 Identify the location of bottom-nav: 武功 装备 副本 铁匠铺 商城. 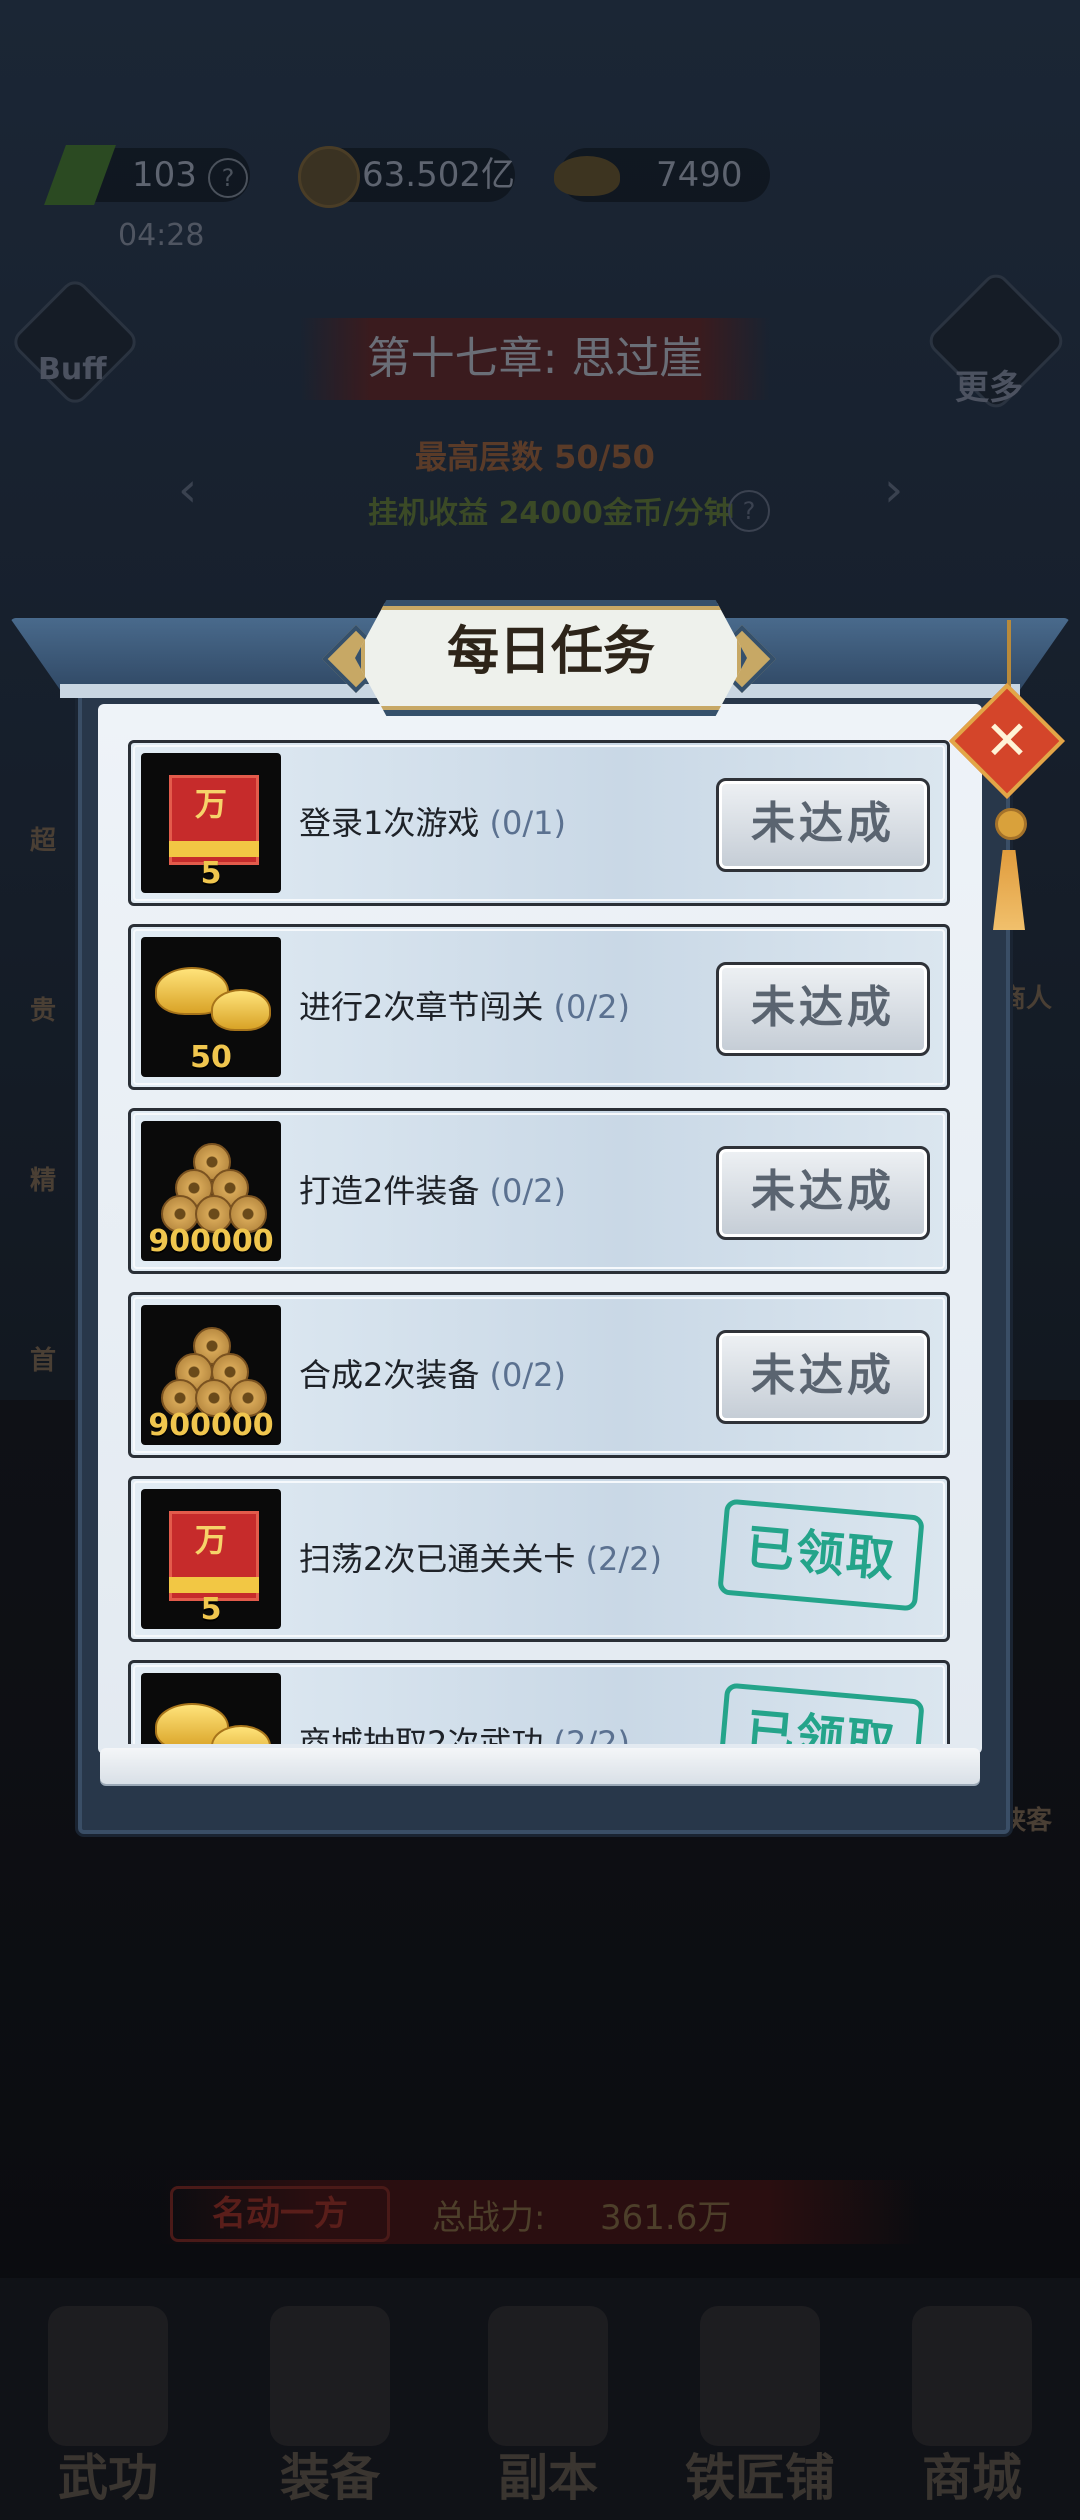
(540, 2399).